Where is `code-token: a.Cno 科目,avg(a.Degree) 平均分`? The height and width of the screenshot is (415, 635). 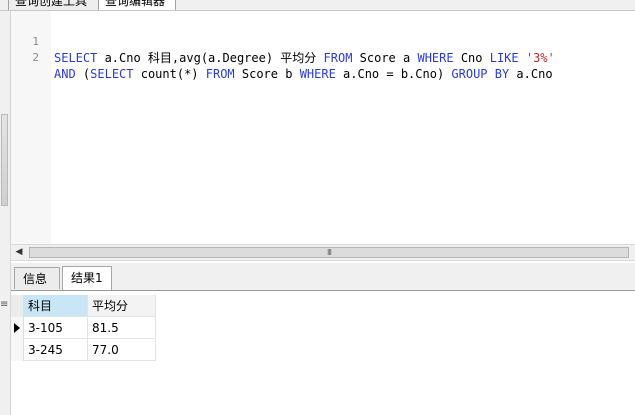
code-token: a.Cno 科目,avg(a.Degree) 平均分 is located at coordinates (210, 58).